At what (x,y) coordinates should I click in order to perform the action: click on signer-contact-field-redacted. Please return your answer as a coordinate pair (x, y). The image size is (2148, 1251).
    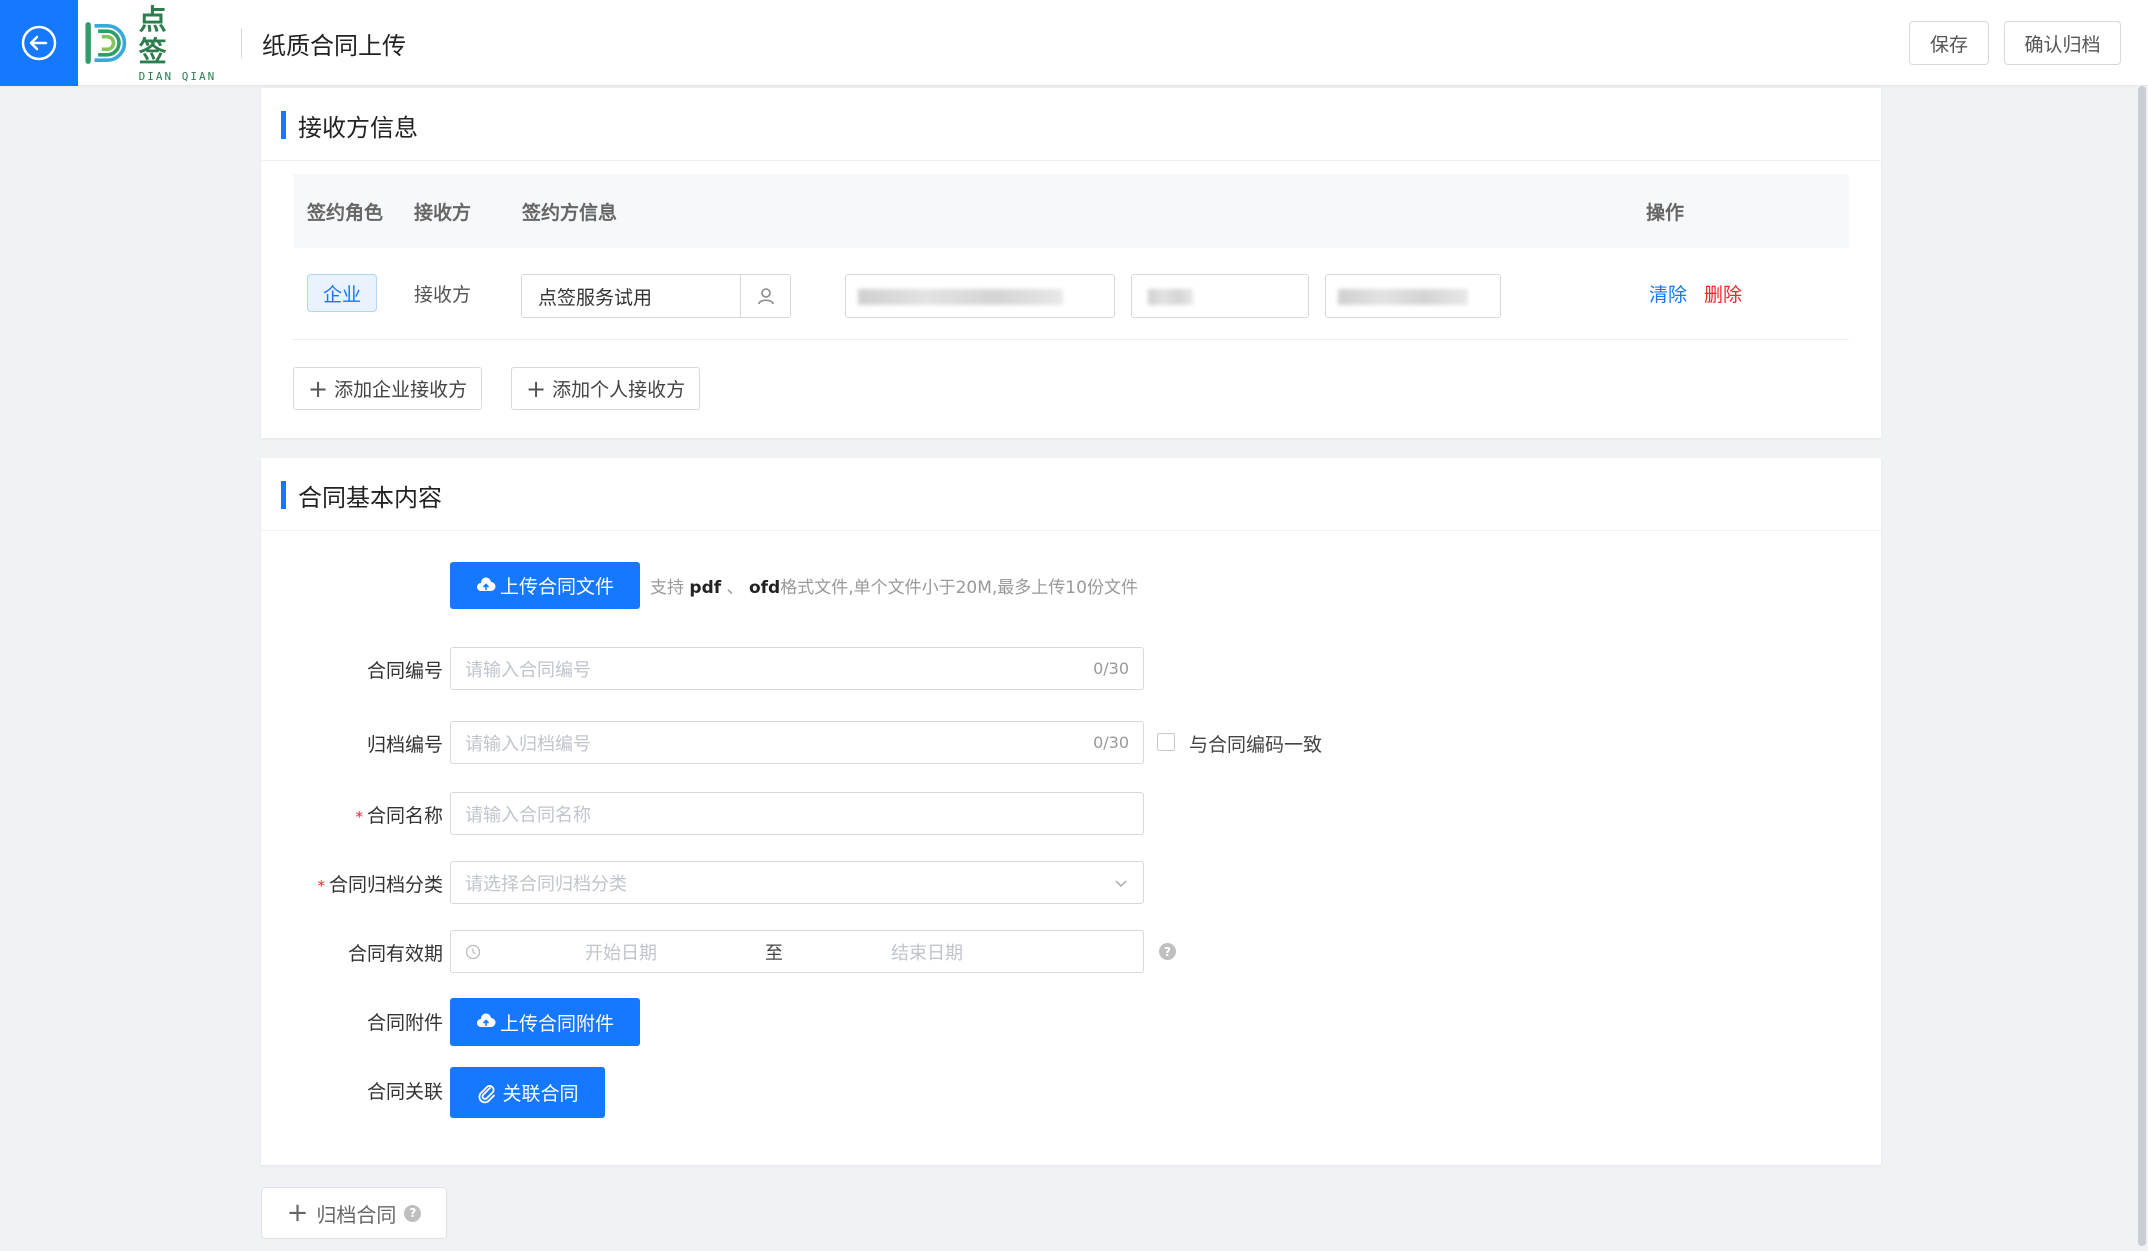
    Looking at the image, I should click on (1220, 296).